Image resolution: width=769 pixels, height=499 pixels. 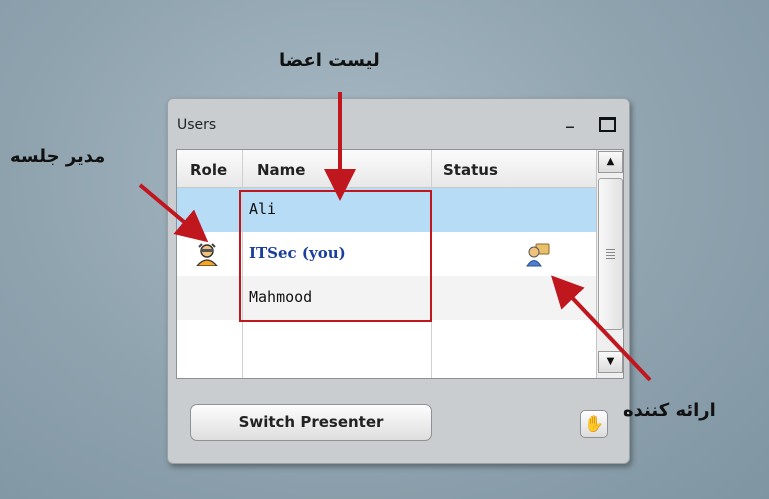 What do you see at coordinates (311, 422) in the screenshot?
I see `switch-presenter-button: Switch Presenter` at bounding box center [311, 422].